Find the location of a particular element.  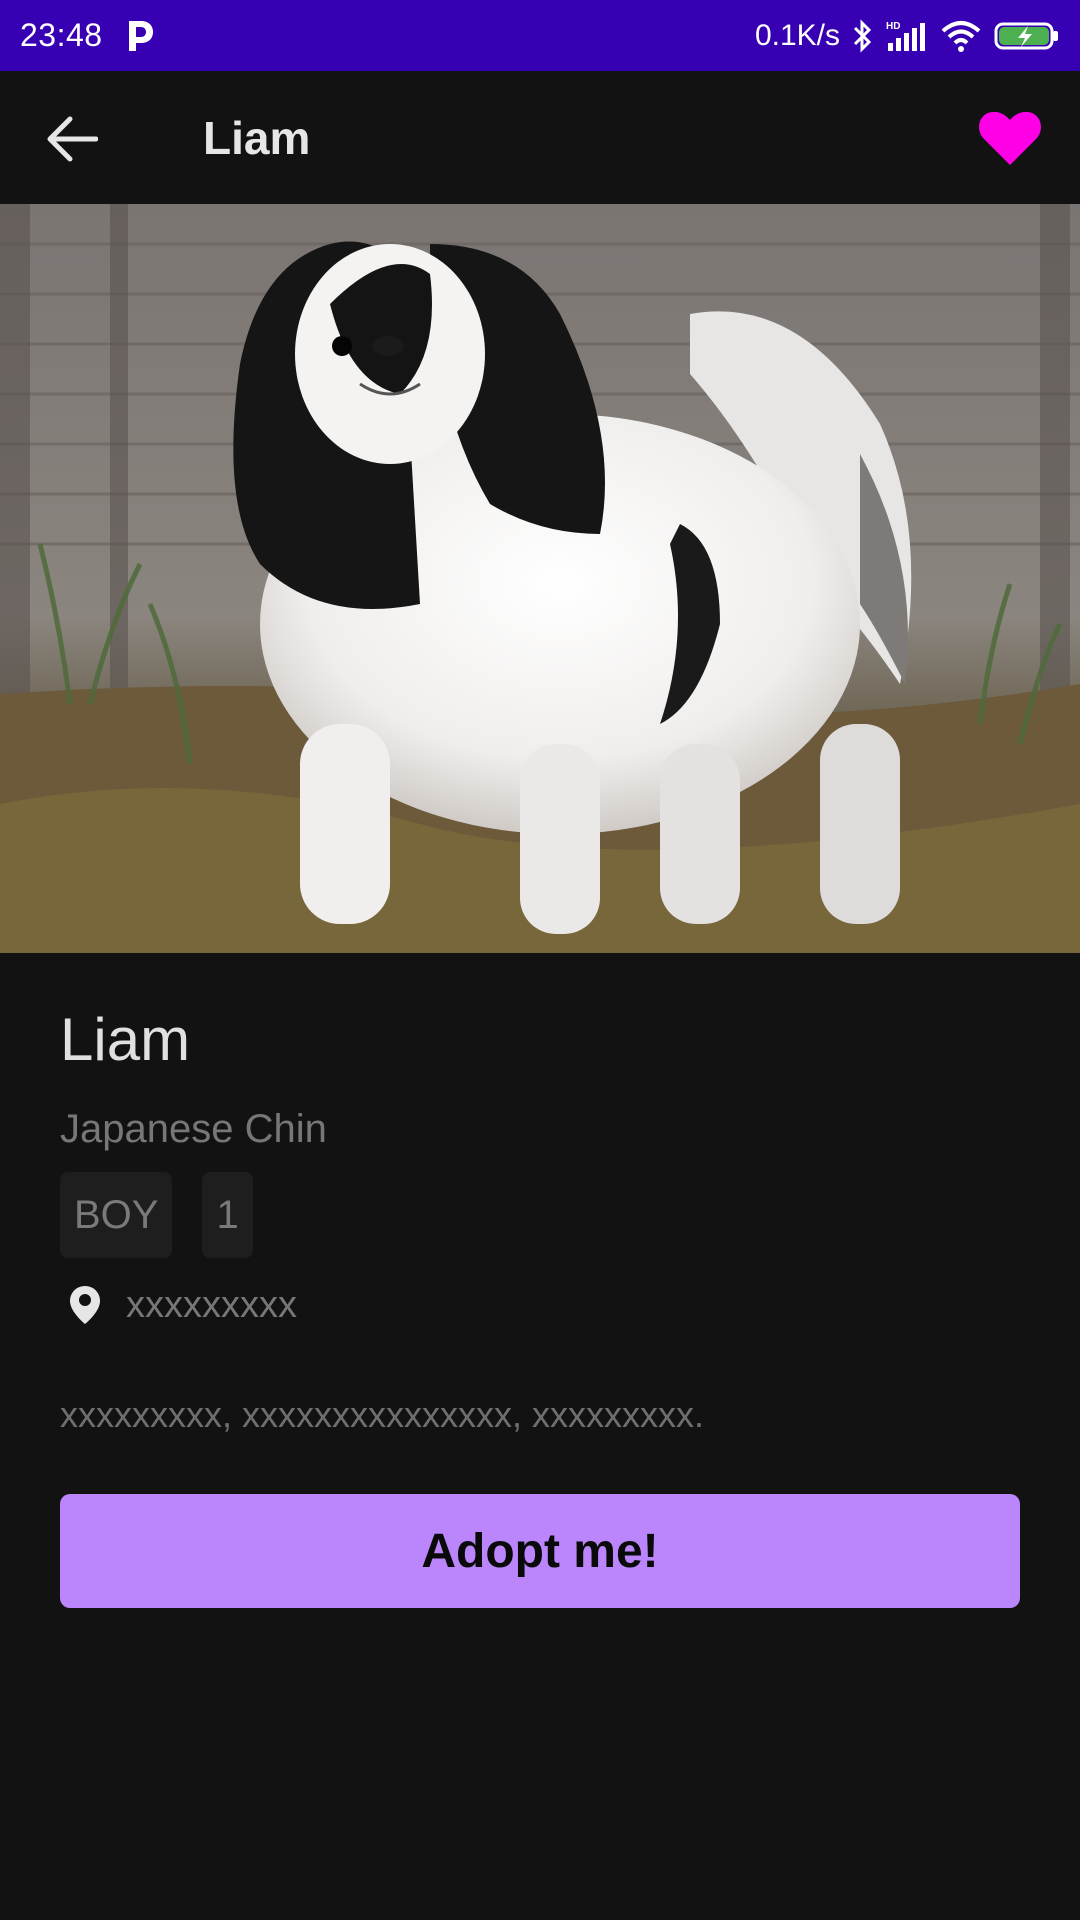

wifi-icon is located at coordinates (961, 36).